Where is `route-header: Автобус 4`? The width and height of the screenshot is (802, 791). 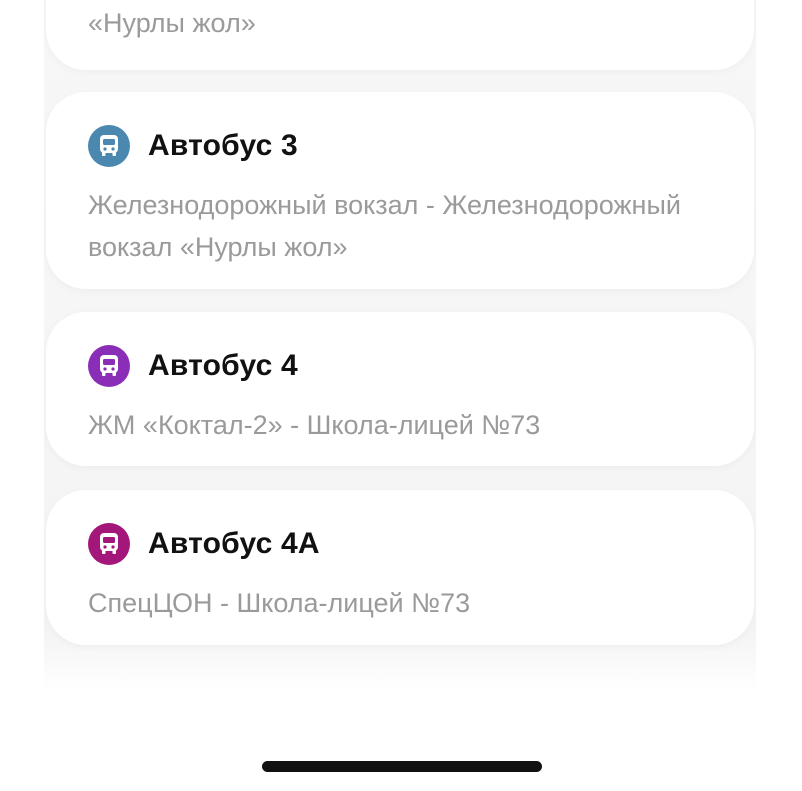
route-header: Автобус 4 is located at coordinates (193, 366).